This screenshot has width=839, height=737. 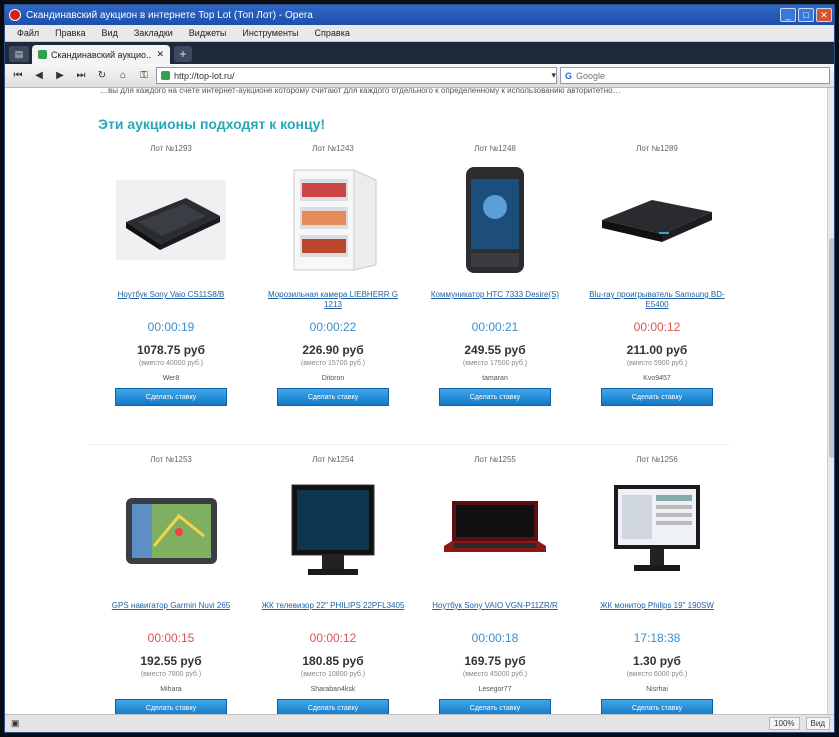 I want to click on leading-bidder: Lesegor77, so click(x=495, y=689).